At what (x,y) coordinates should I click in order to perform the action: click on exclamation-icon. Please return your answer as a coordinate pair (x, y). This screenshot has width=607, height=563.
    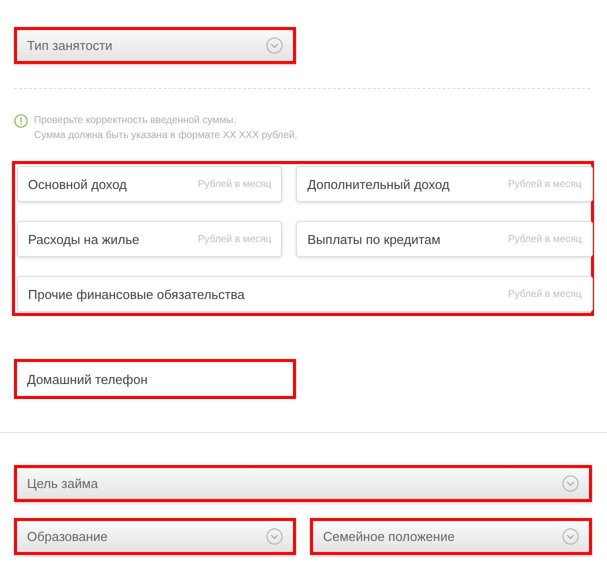
    Looking at the image, I should click on (21, 121).